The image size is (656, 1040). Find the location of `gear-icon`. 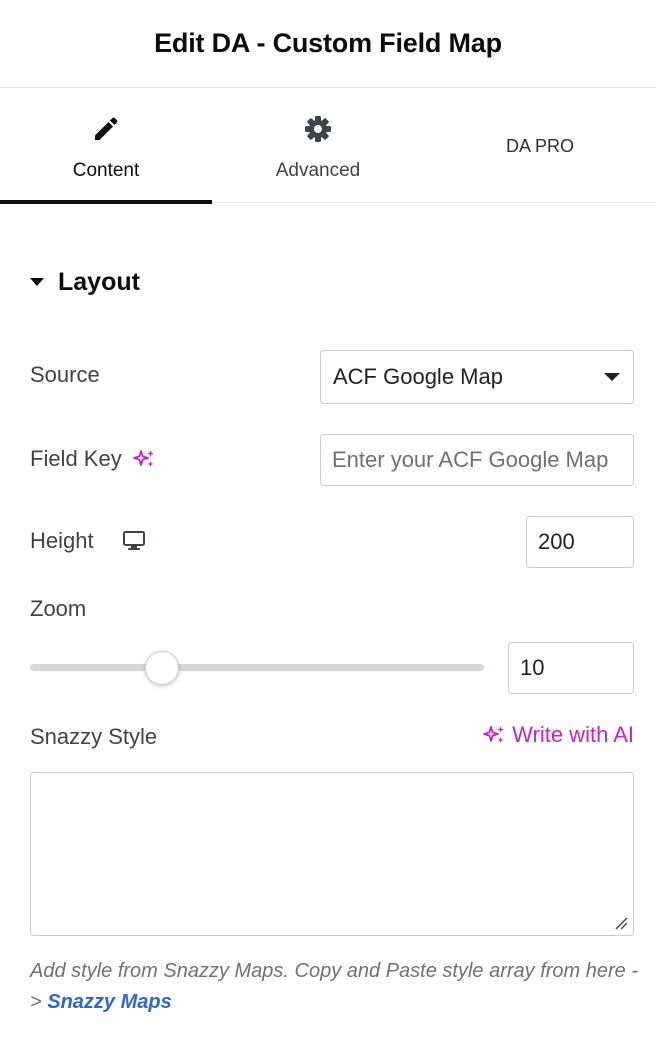

gear-icon is located at coordinates (318, 129).